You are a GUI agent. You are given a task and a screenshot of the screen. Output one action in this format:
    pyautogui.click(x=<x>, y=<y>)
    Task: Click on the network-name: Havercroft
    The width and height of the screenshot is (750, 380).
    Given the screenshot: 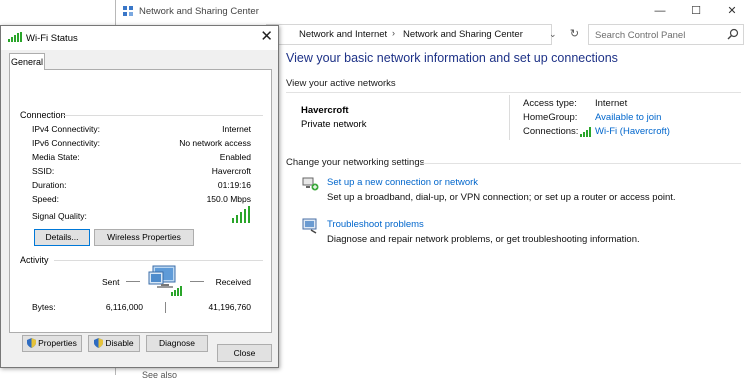 What is the action you would take?
    pyautogui.click(x=325, y=110)
    